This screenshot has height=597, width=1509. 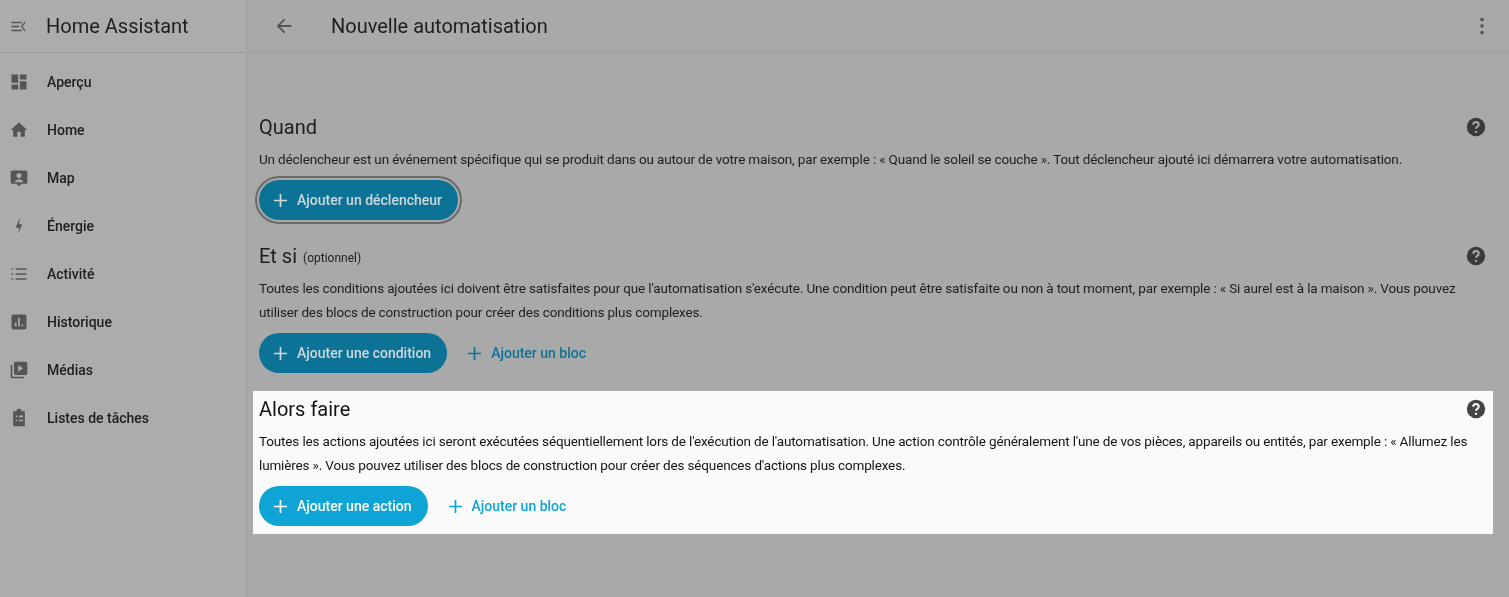 What do you see at coordinates (123, 226) in the screenshot?
I see `sidebar-item: Énergie` at bounding box center [123, 226].